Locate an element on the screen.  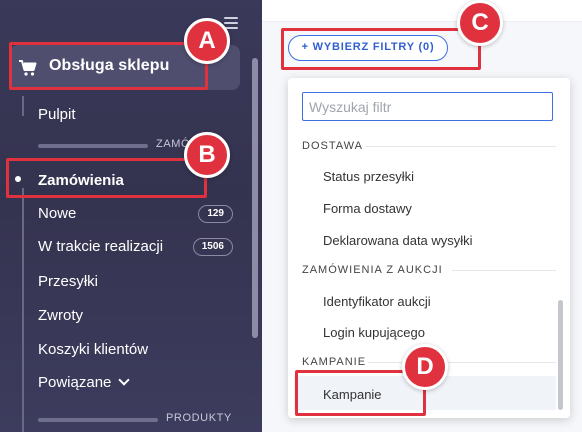
annotation-badge-a: A is located at coordinates (207, 41).